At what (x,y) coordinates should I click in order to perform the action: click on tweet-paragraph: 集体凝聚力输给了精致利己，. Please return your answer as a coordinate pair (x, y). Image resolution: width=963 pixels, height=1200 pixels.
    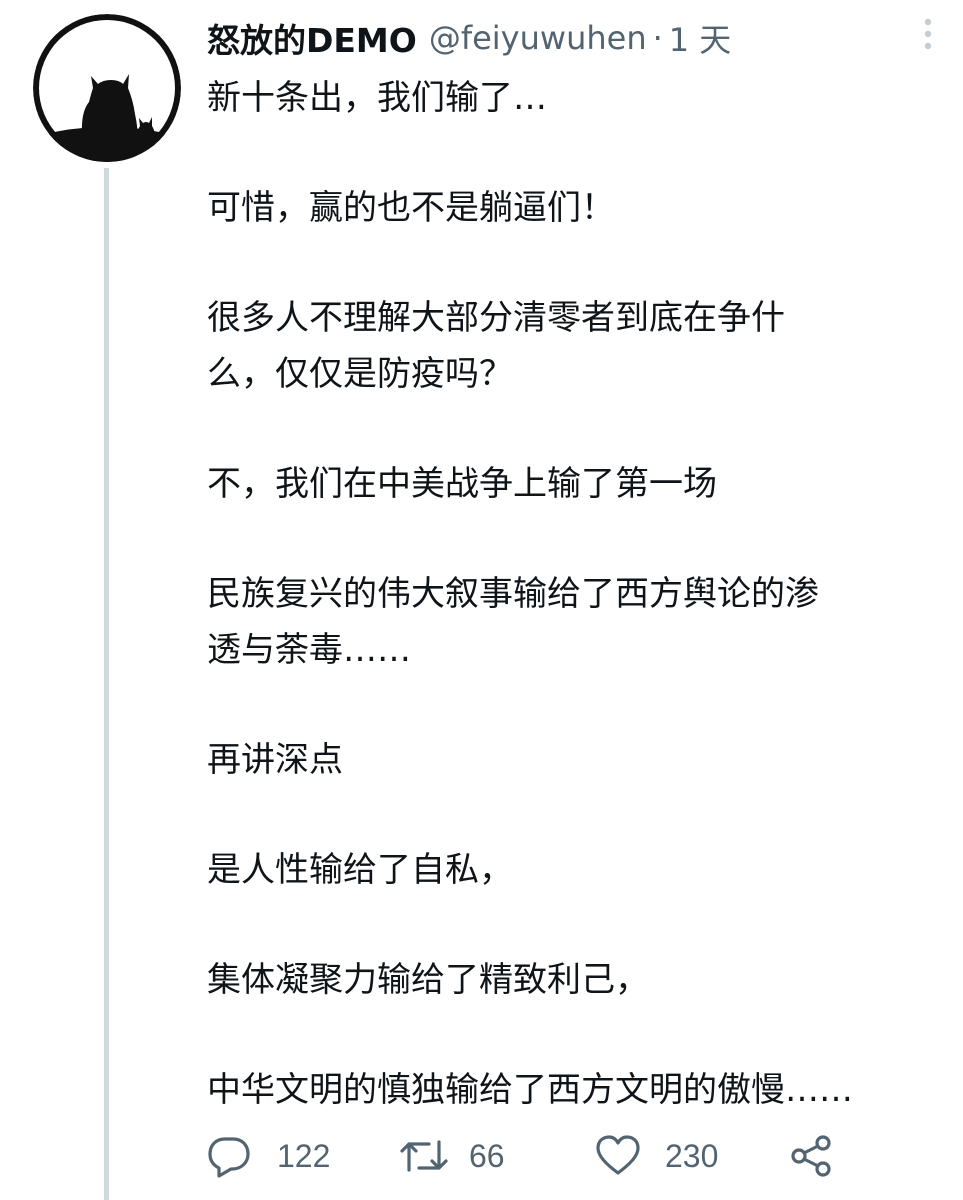
    Looking at the image, I should click on (428, 980).